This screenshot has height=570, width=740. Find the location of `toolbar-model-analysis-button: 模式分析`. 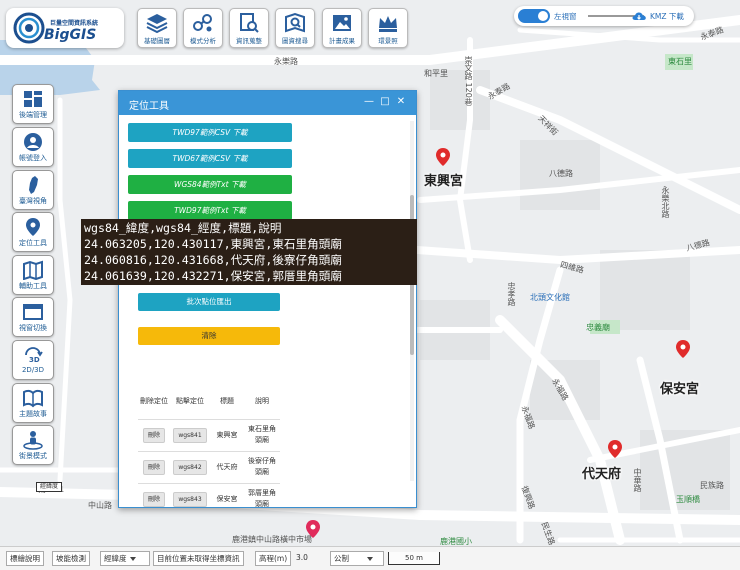

toolbar-model-analysis-button: 模式分析 is located at coordinates (203, 28).